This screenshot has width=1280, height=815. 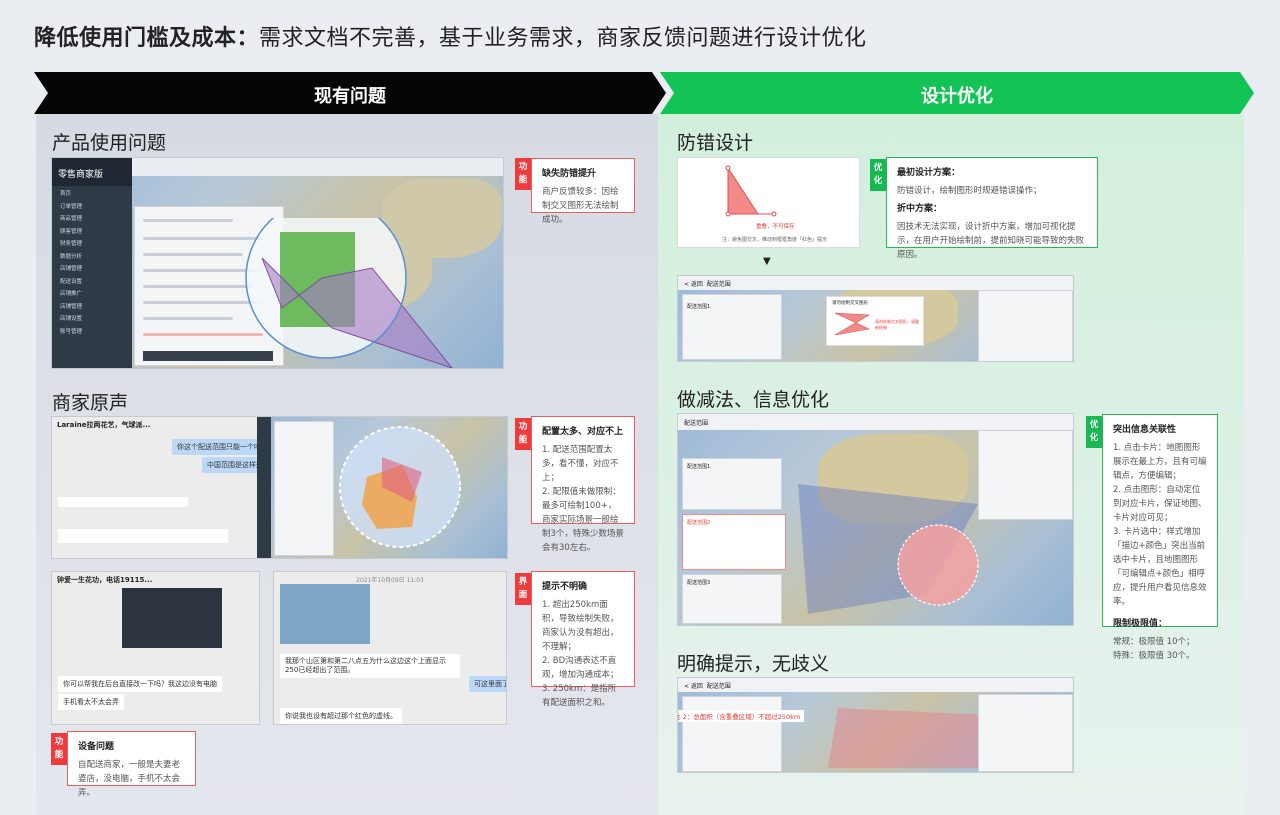 What do you see at coordinates (957, 96) in the screenshot?
I see `banner-right-label: 设计优化` at bounding box center [957, 96].